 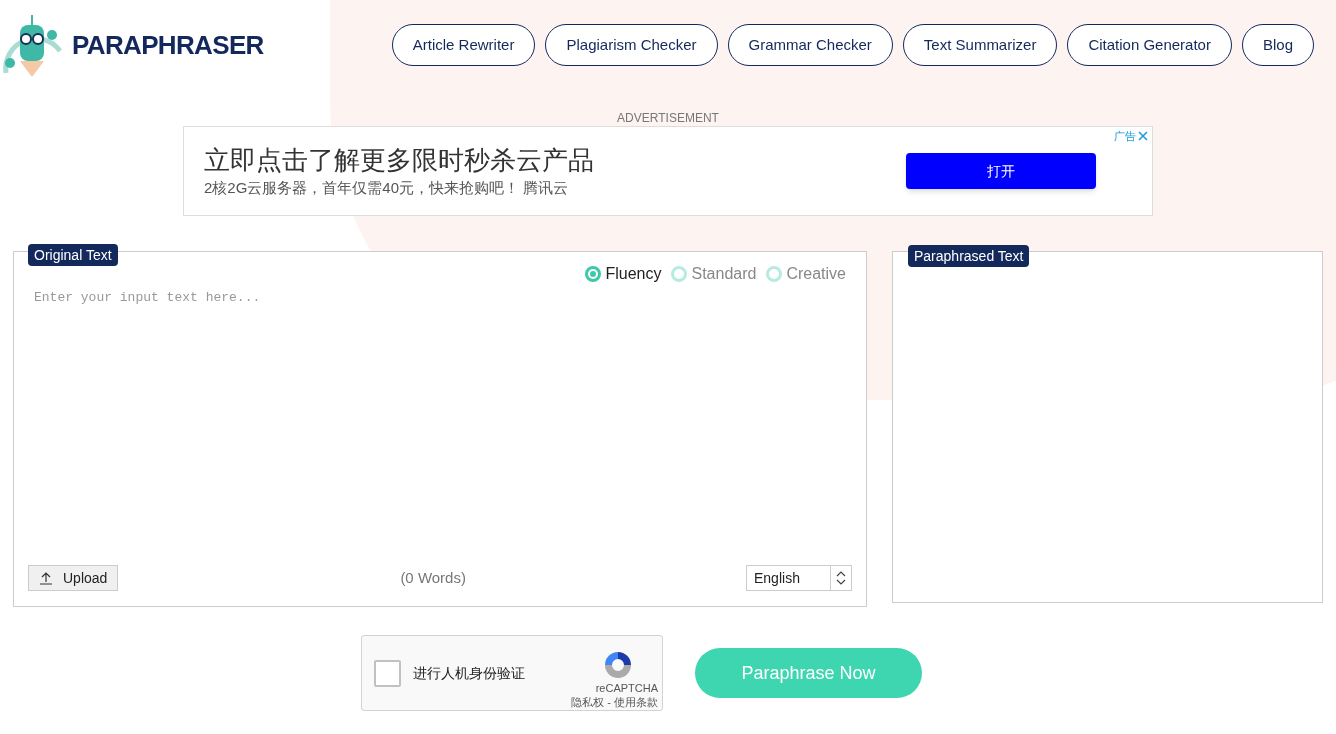 I want to click on nav-link: Plagiarism Checker, so click(x=631, y=45).